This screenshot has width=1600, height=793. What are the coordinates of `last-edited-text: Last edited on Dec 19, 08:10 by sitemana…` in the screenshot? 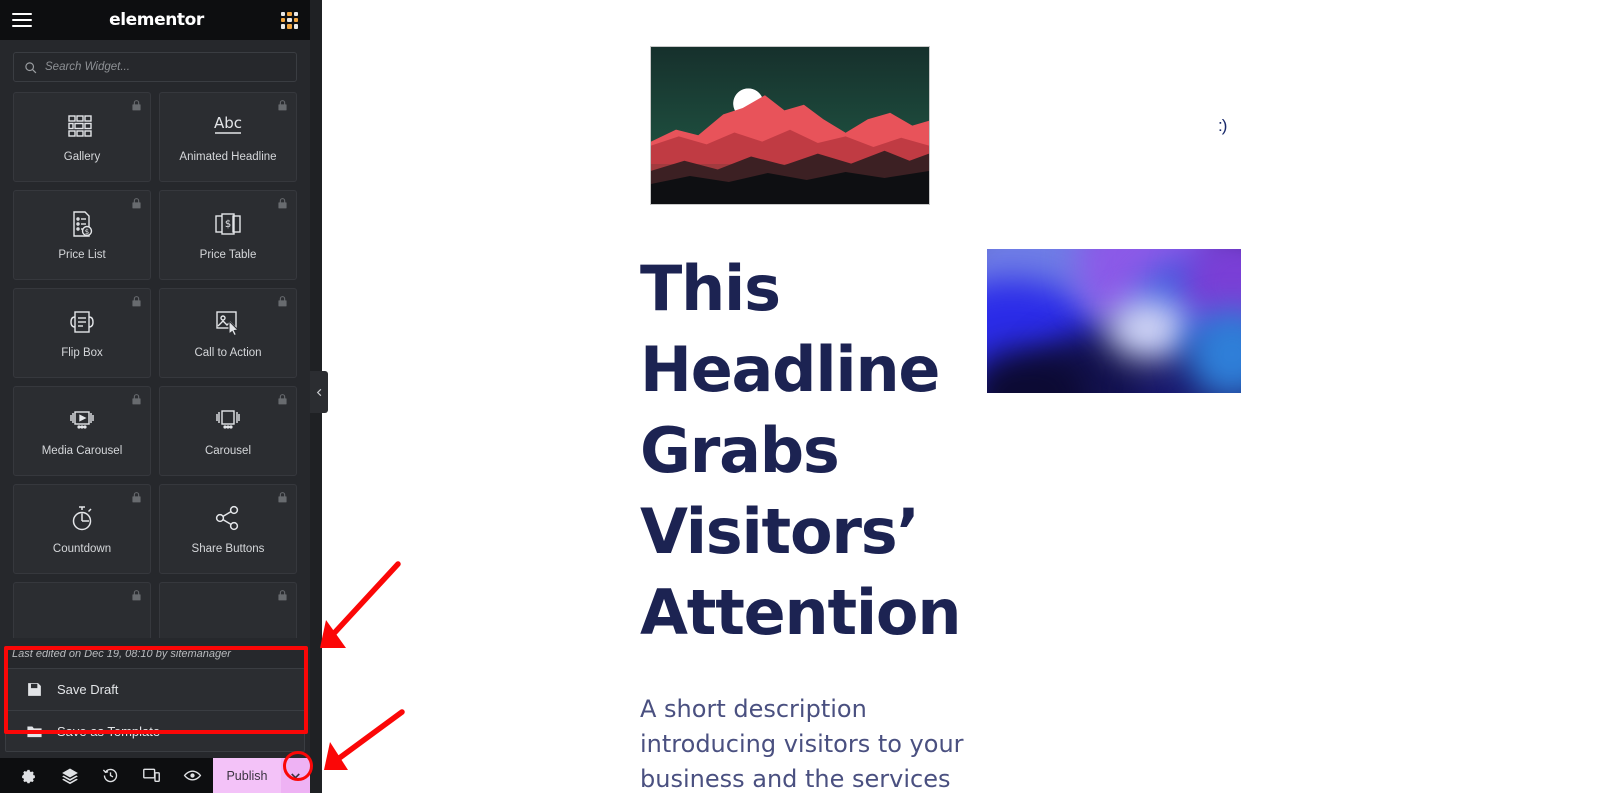 It's located at (121, 654).